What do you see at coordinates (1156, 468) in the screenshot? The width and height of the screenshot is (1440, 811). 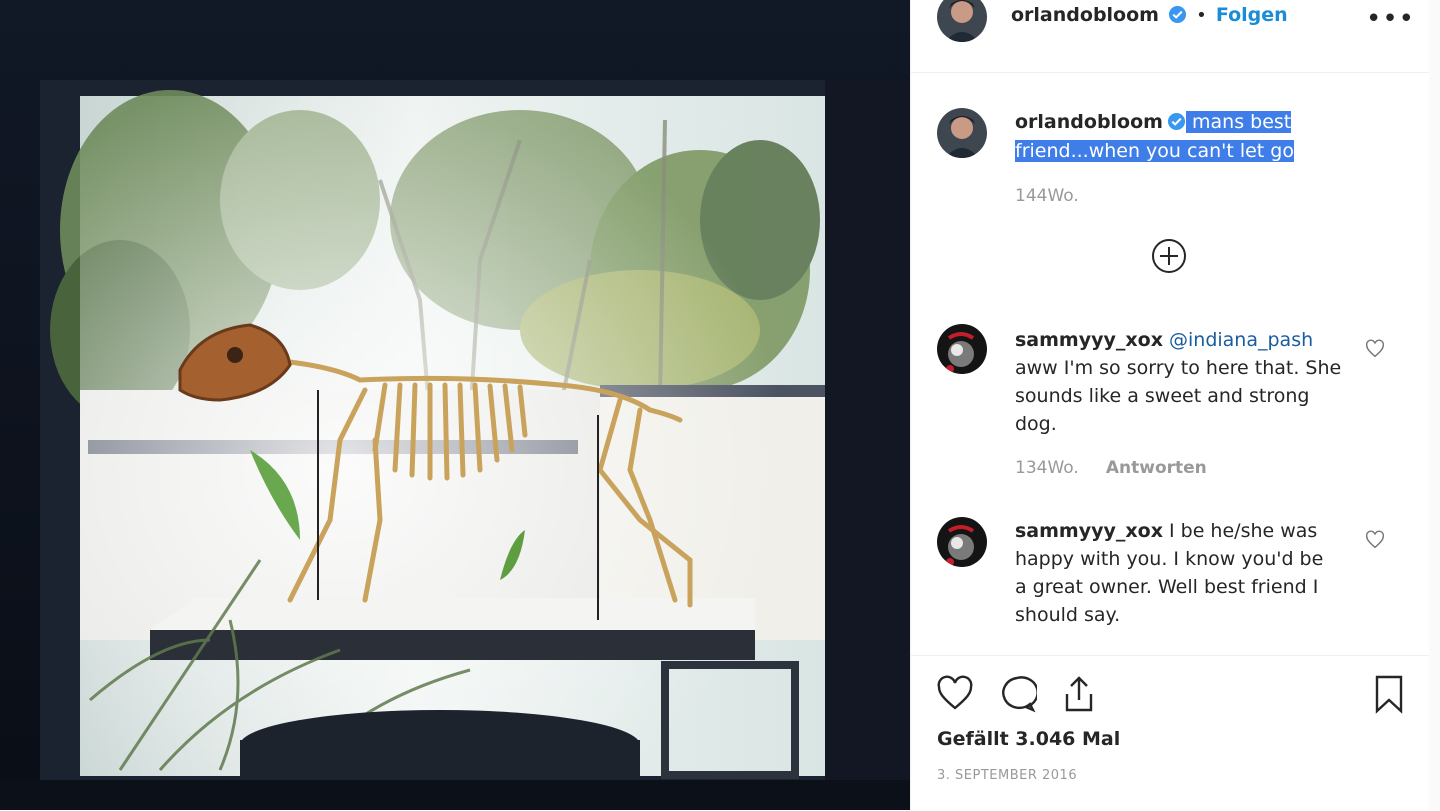 I see `reply-button: Antworten` at bounding box center [1156, 468].